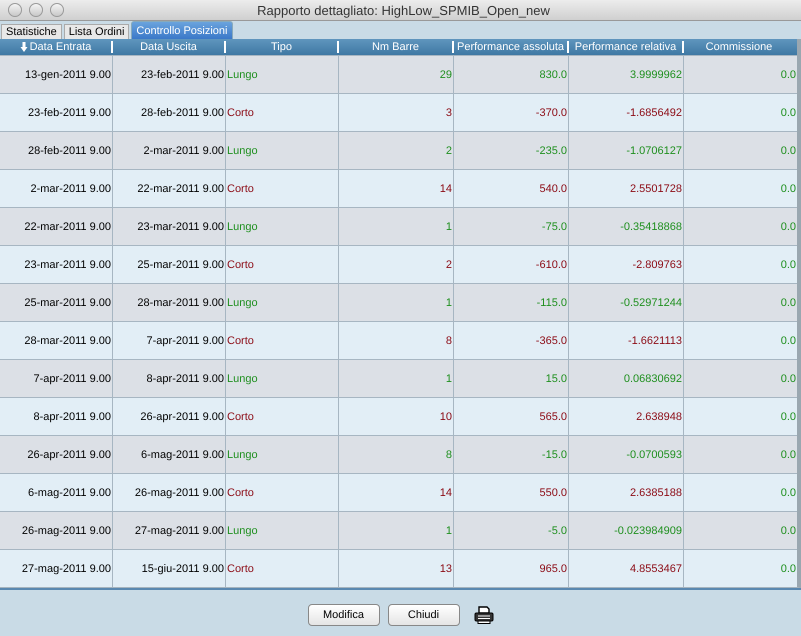  Describe the element at coordinates (97, 31) in the screenshot. I see `tab: Lista Ordini` at that location.